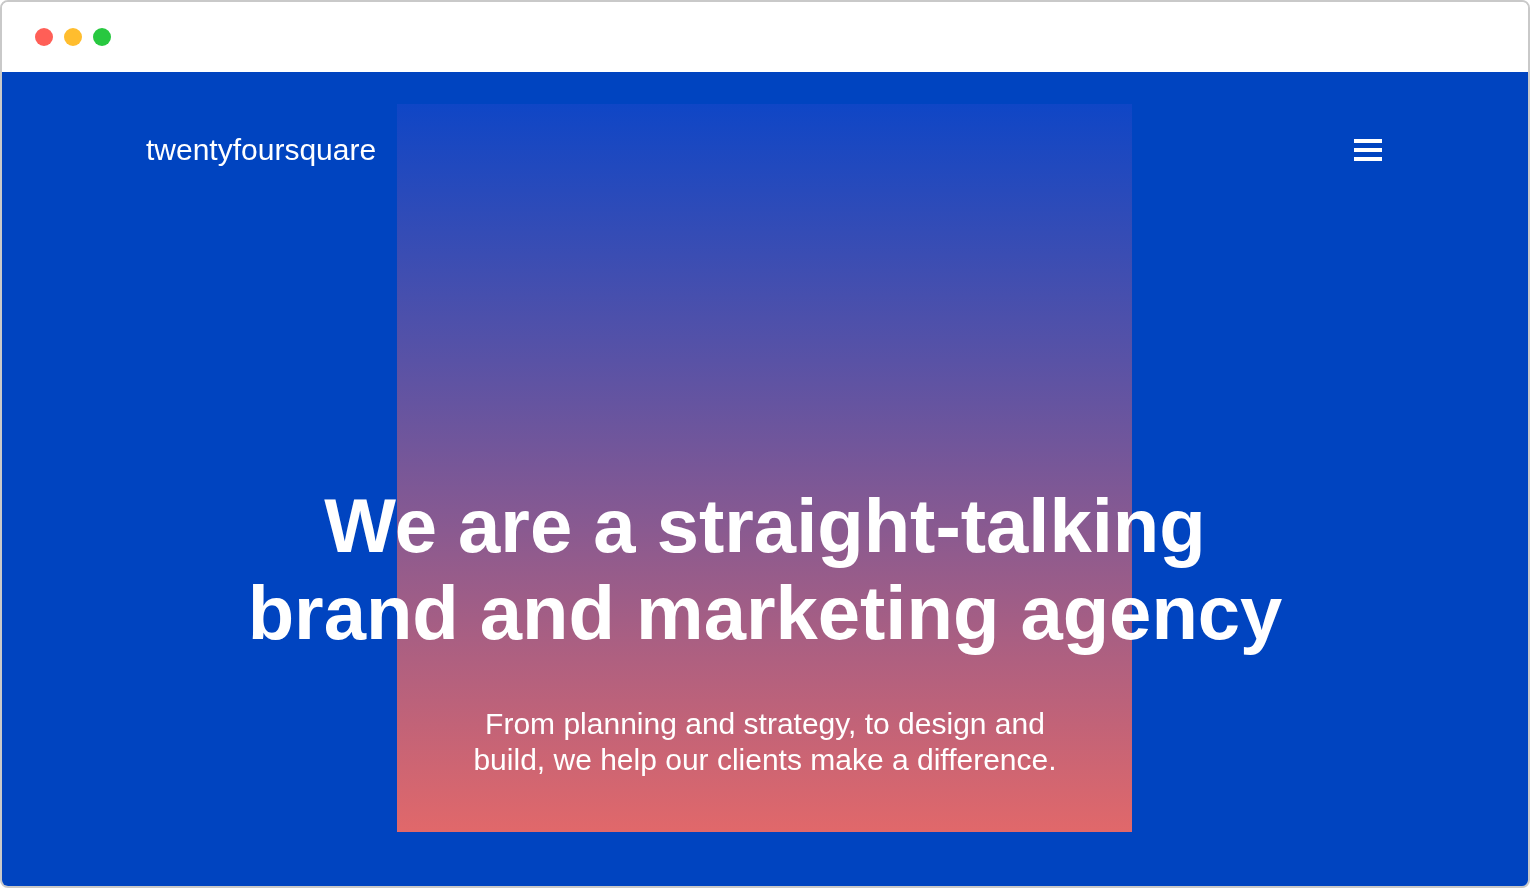  I want to click on logo: twentyfoursquare, so click(261, 150).